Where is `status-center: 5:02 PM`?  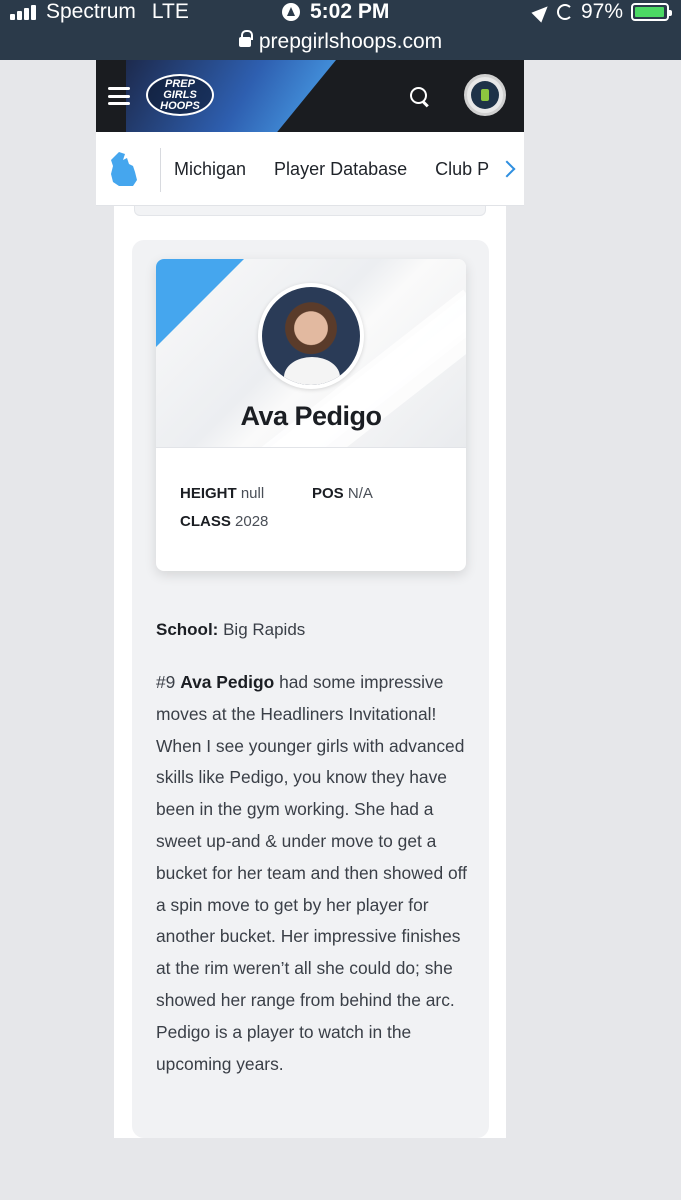
status-center: 5:02 PM is located at coordinates (335, 12).